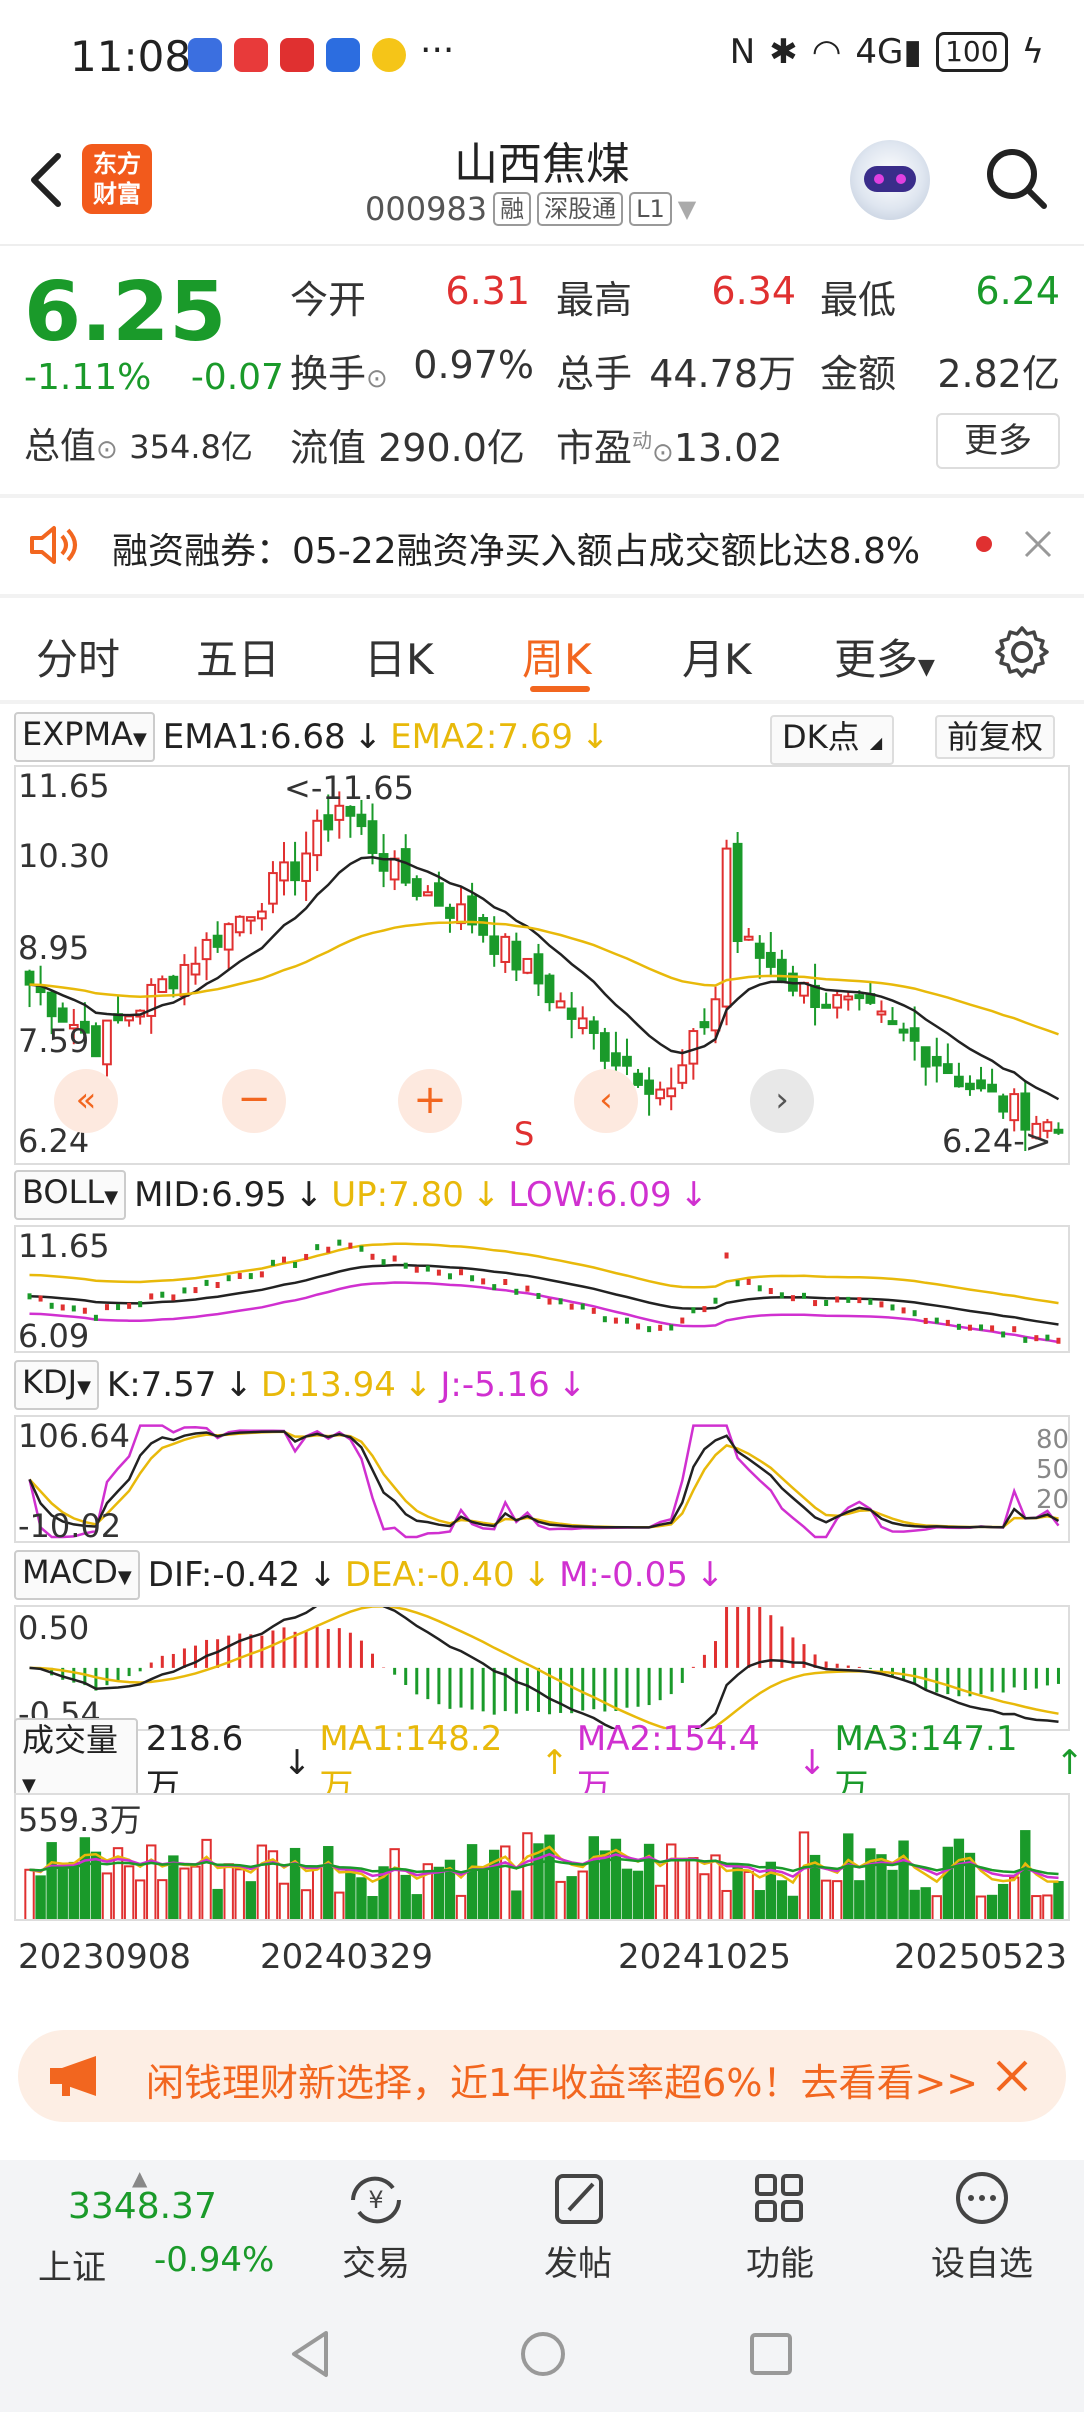 Image resolution: width=1084 pixels, height=2412 pixels. I want to click on music-app-icon, so click(205, 55).